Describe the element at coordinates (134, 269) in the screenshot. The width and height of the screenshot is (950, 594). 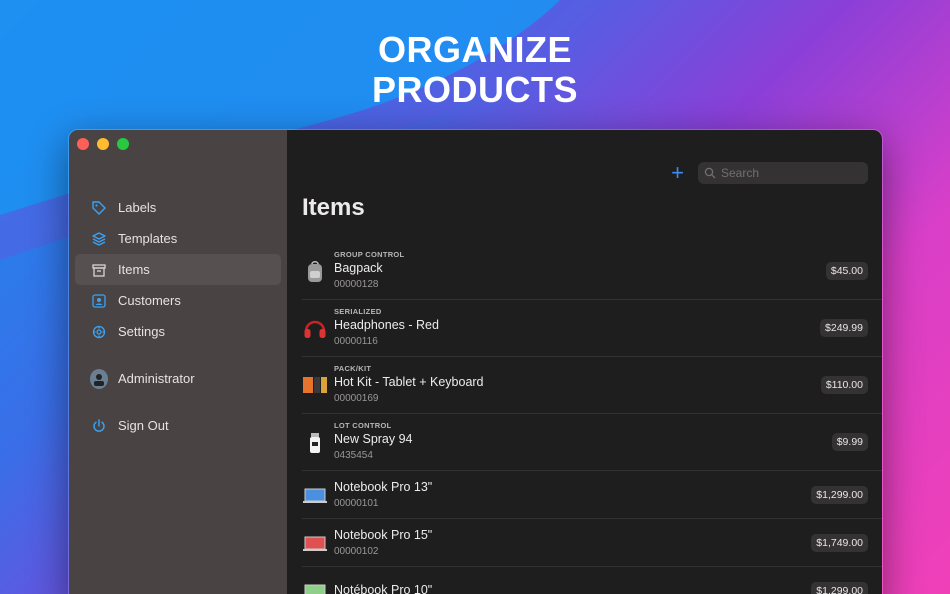
I see `sidebar-item-label: Items` at that location.